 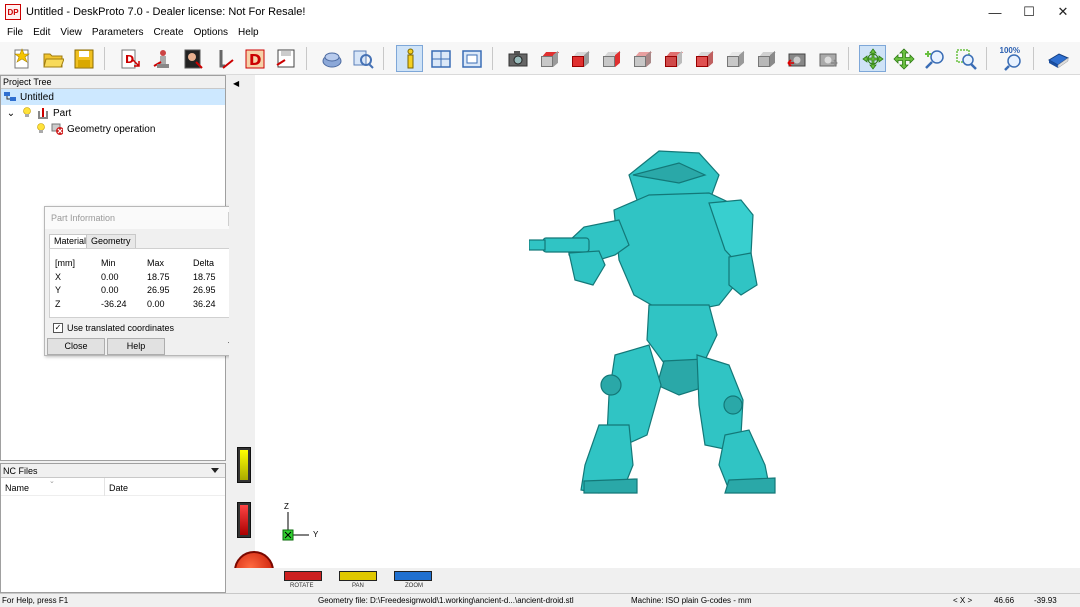 What do you see at coordinates (331, 58) in the screenshot?
I see `part-operation-button` at bounding box center [331, 58].